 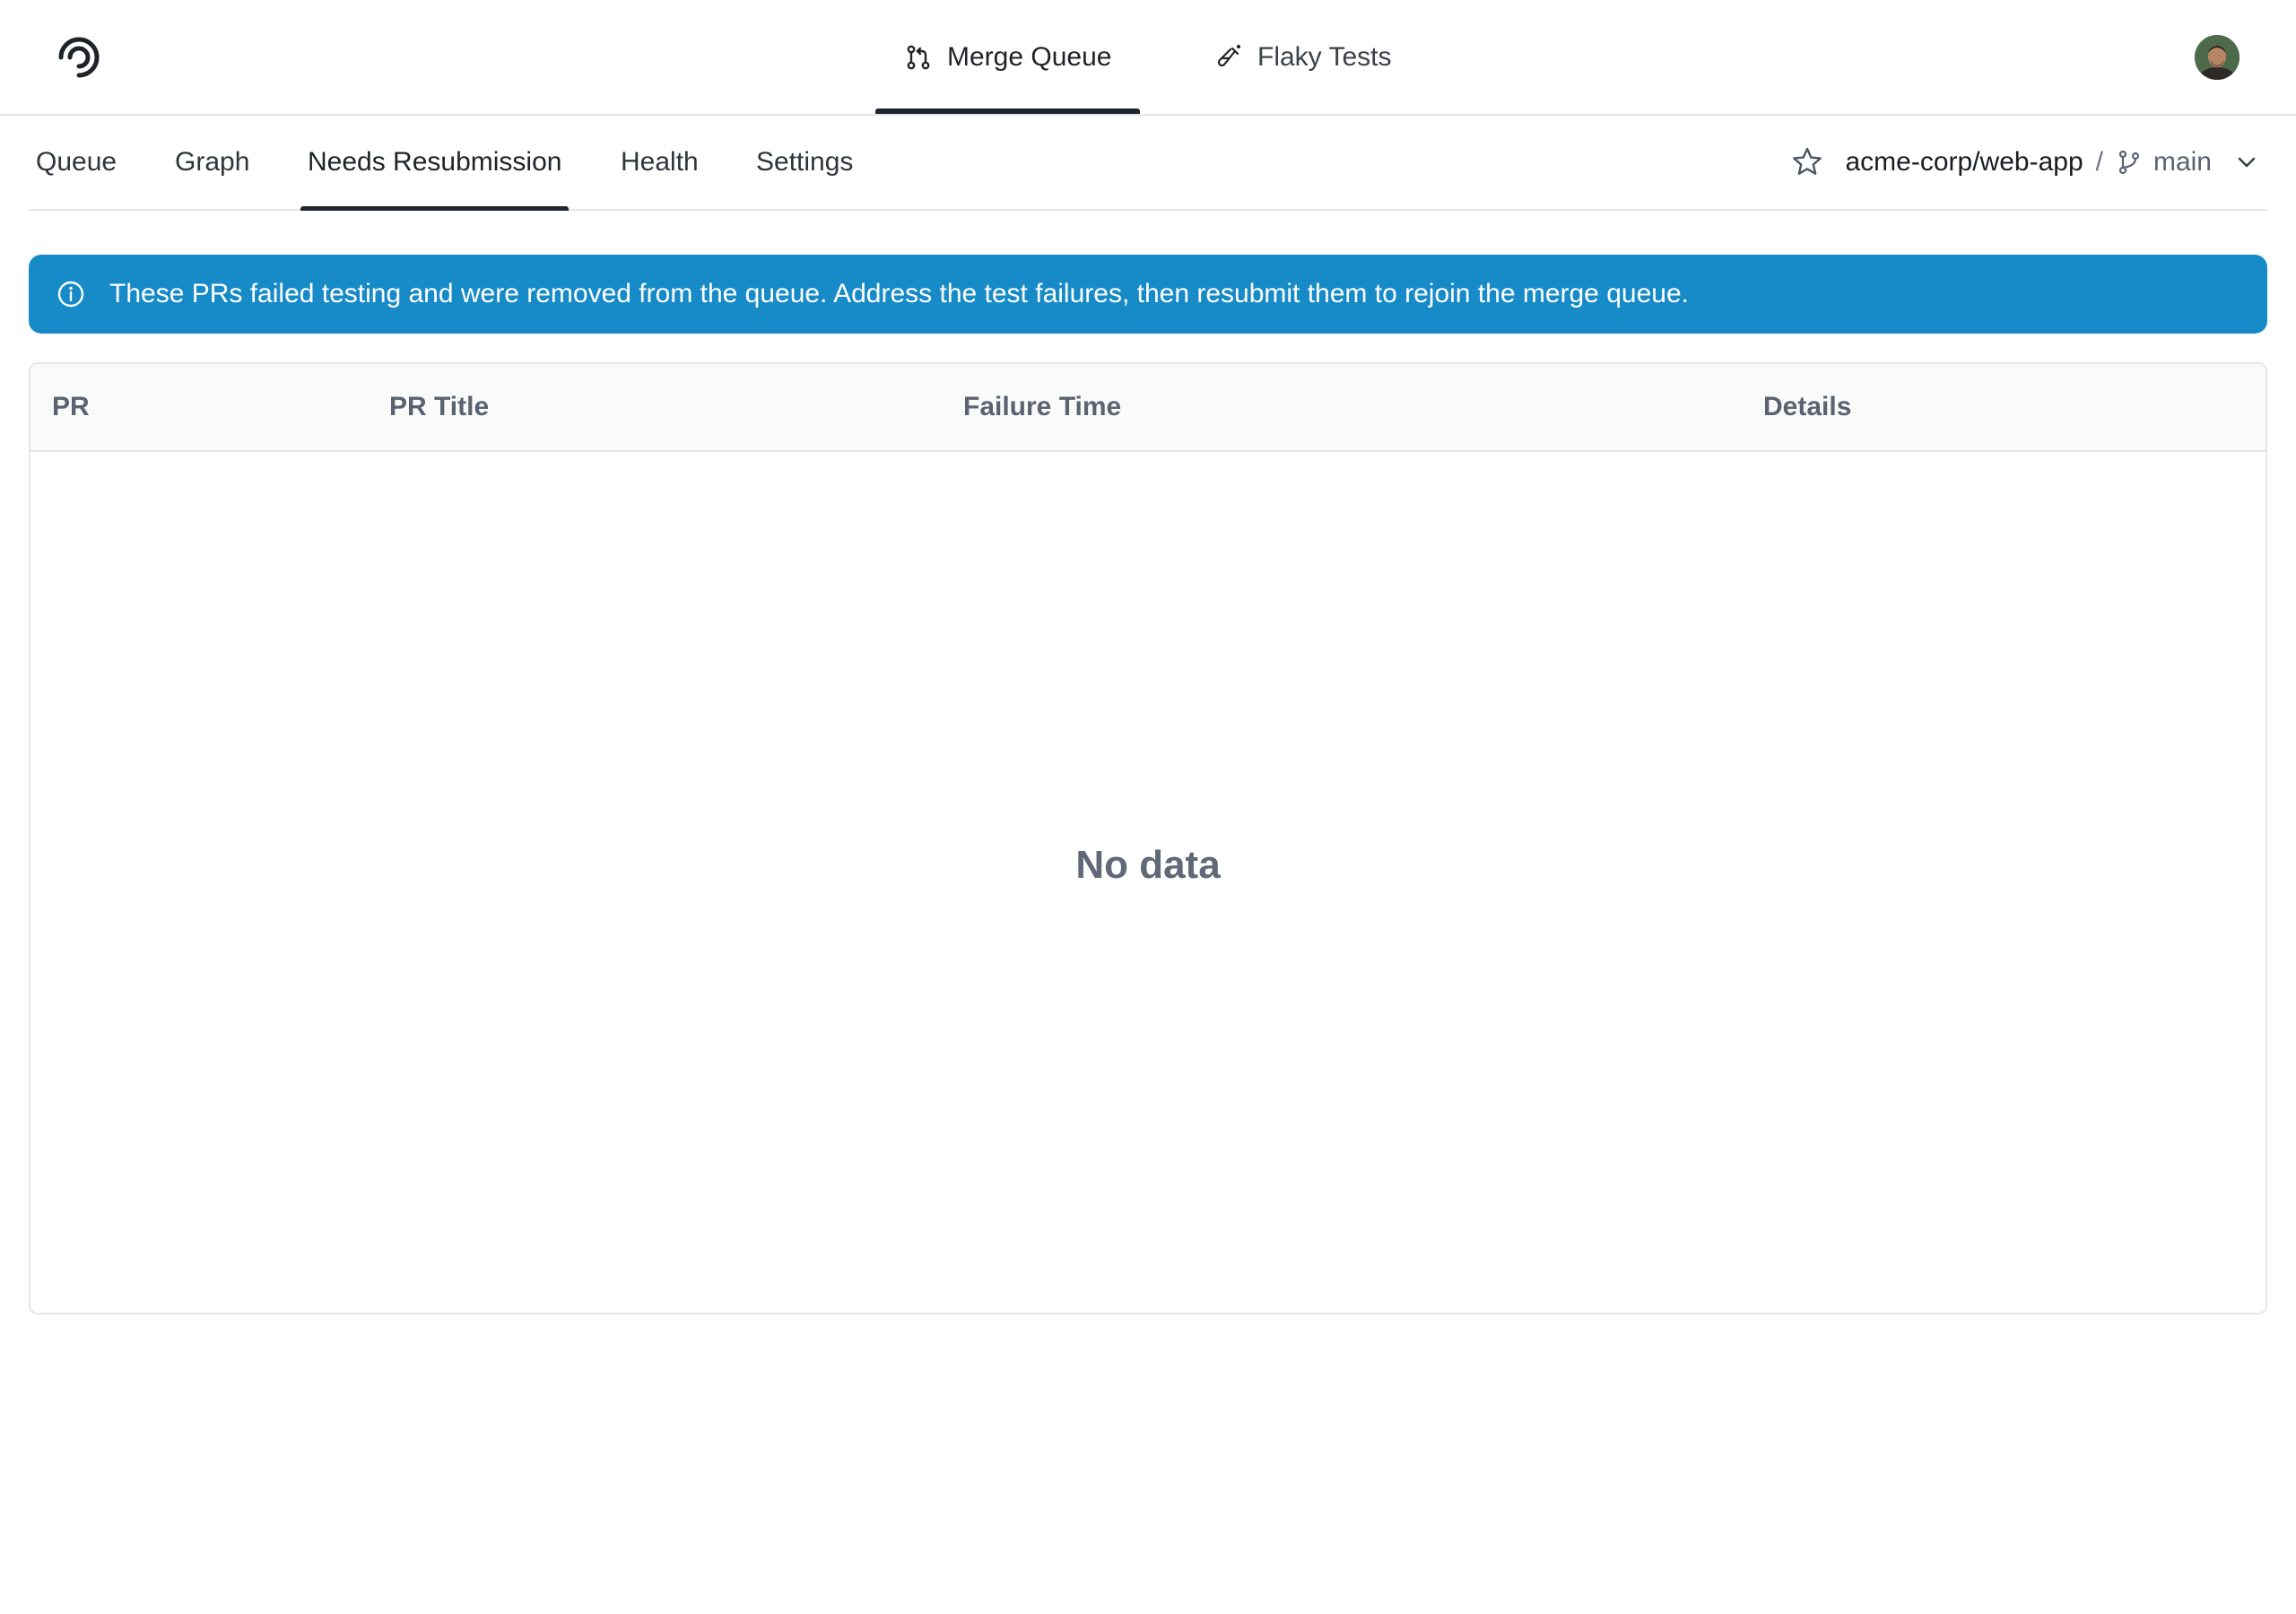 What do you see at coordinates (2129, 162) in the screenshot?
I see `git-branch-icon` at bounding box center [2129, 162].